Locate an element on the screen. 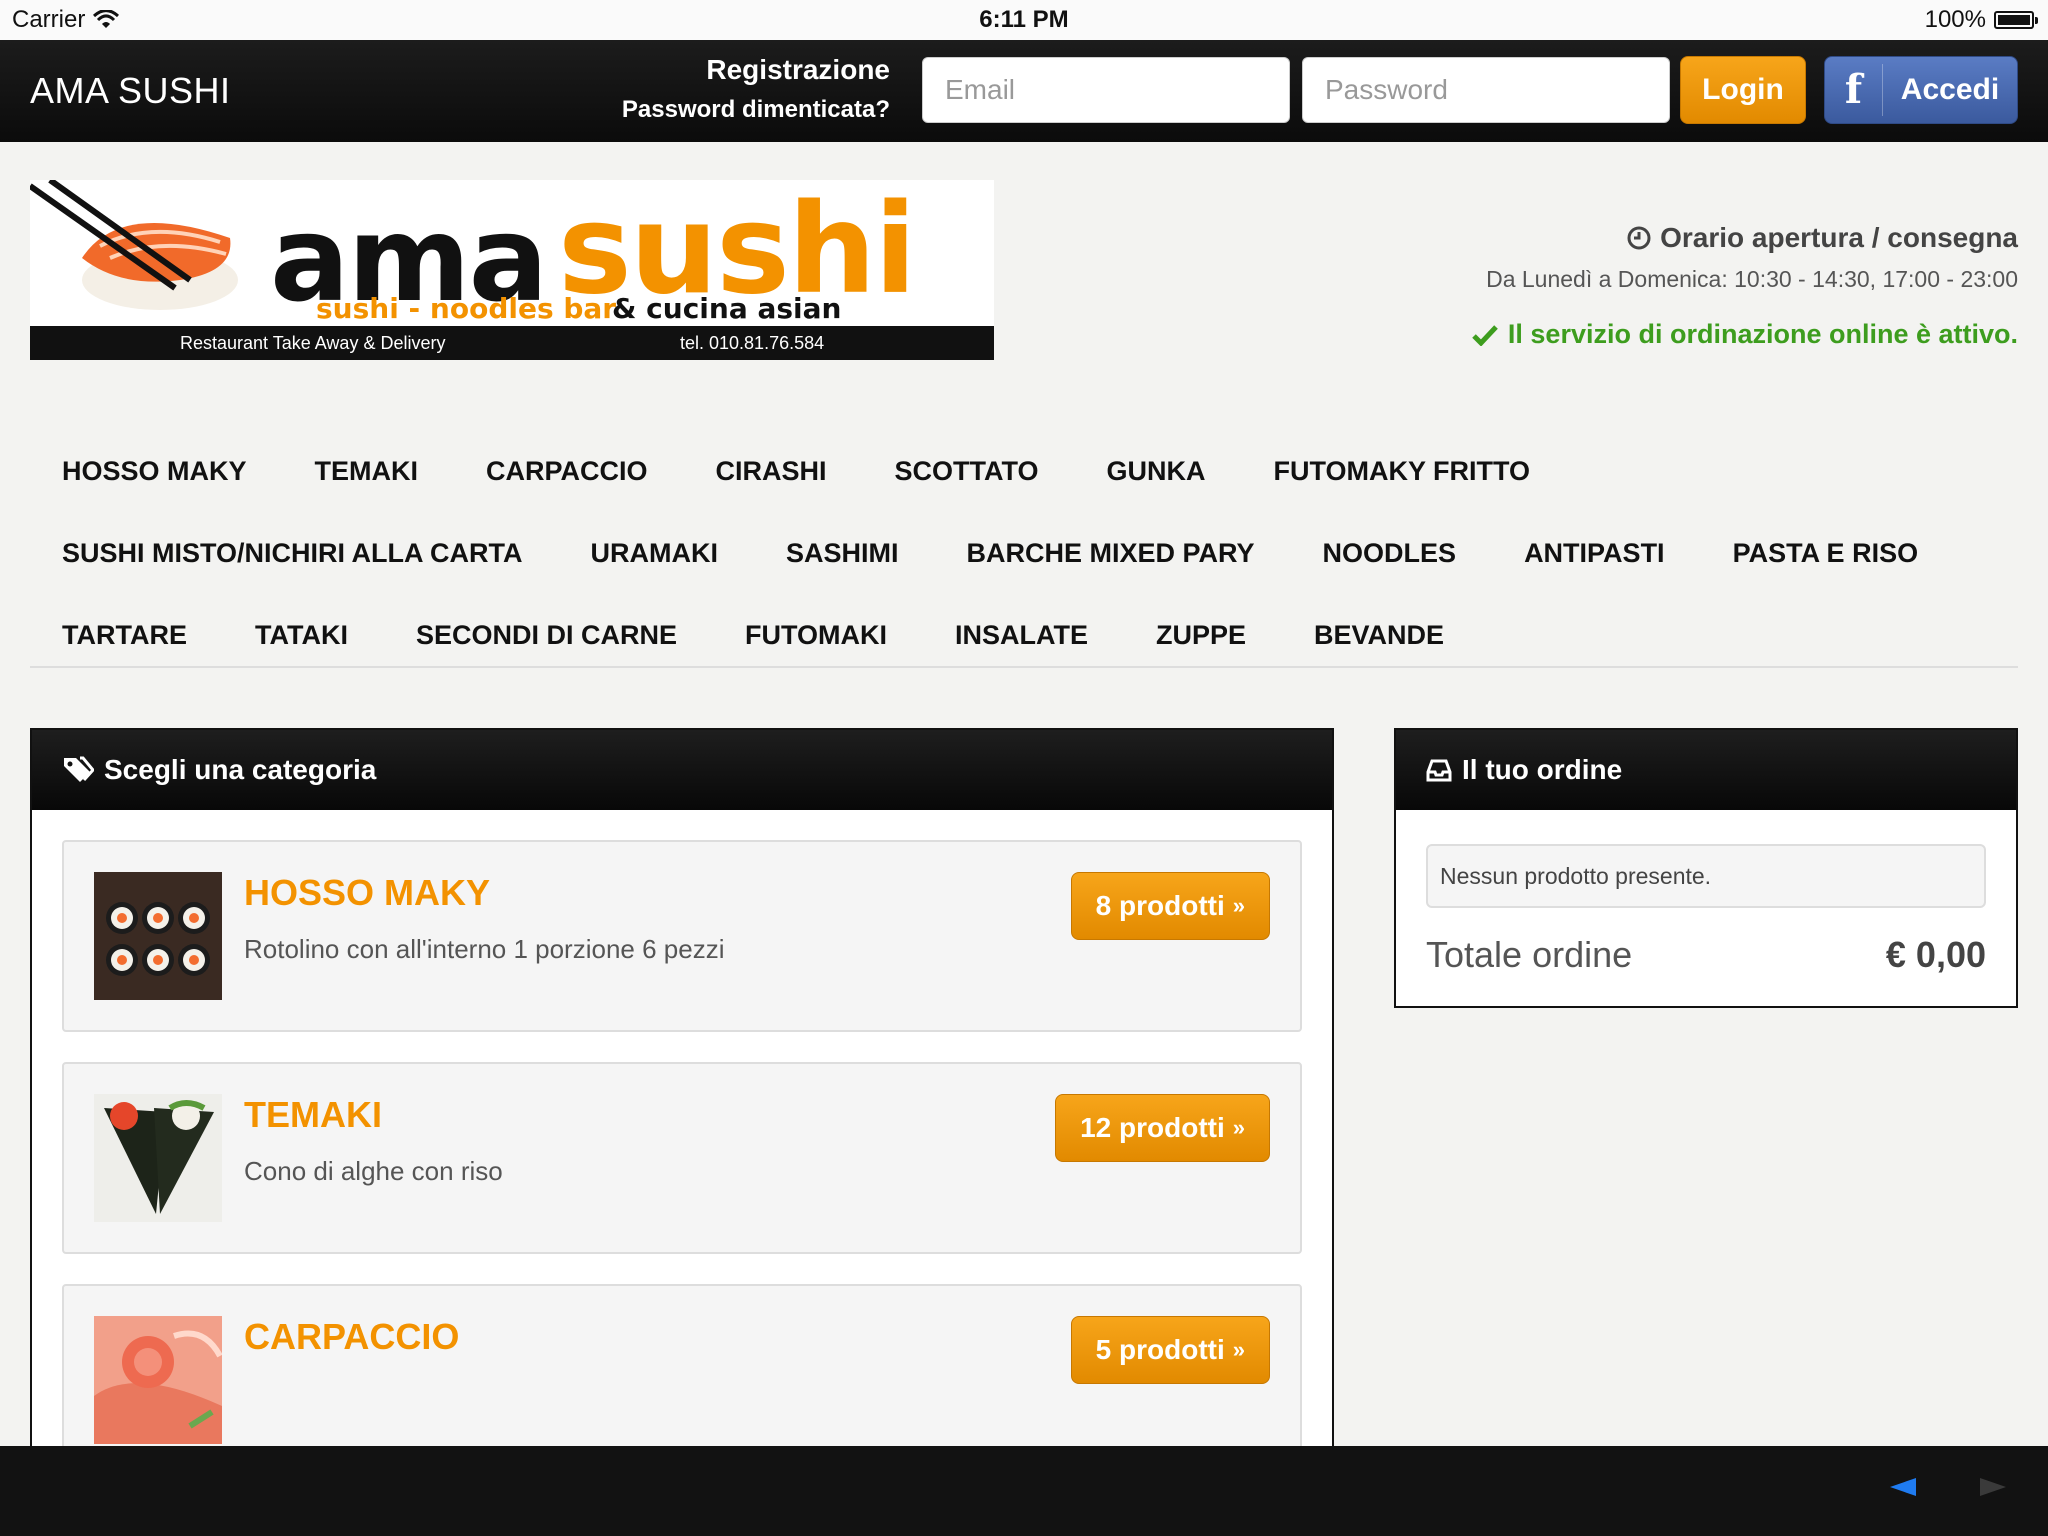 The height and width of the screenshot is (1536, 2048). email-input is located at coordinates (1106, 90).